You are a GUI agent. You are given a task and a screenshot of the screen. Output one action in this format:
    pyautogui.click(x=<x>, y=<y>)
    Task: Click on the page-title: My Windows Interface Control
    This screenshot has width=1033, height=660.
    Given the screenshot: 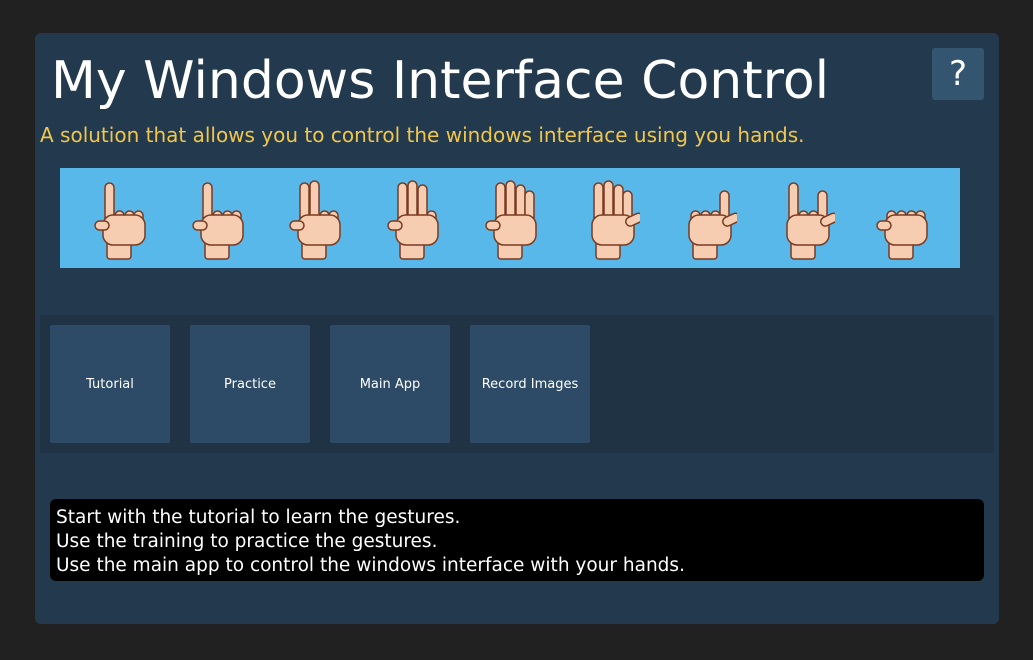 What is the action you would take?
    pyautogui.click(x=440, y=81)
    